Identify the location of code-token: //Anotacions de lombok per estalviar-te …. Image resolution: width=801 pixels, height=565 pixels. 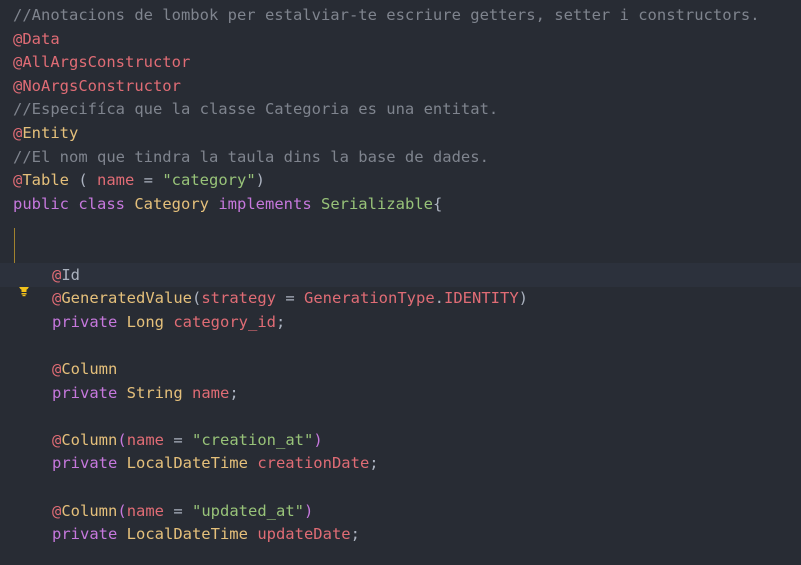
(386, 15).